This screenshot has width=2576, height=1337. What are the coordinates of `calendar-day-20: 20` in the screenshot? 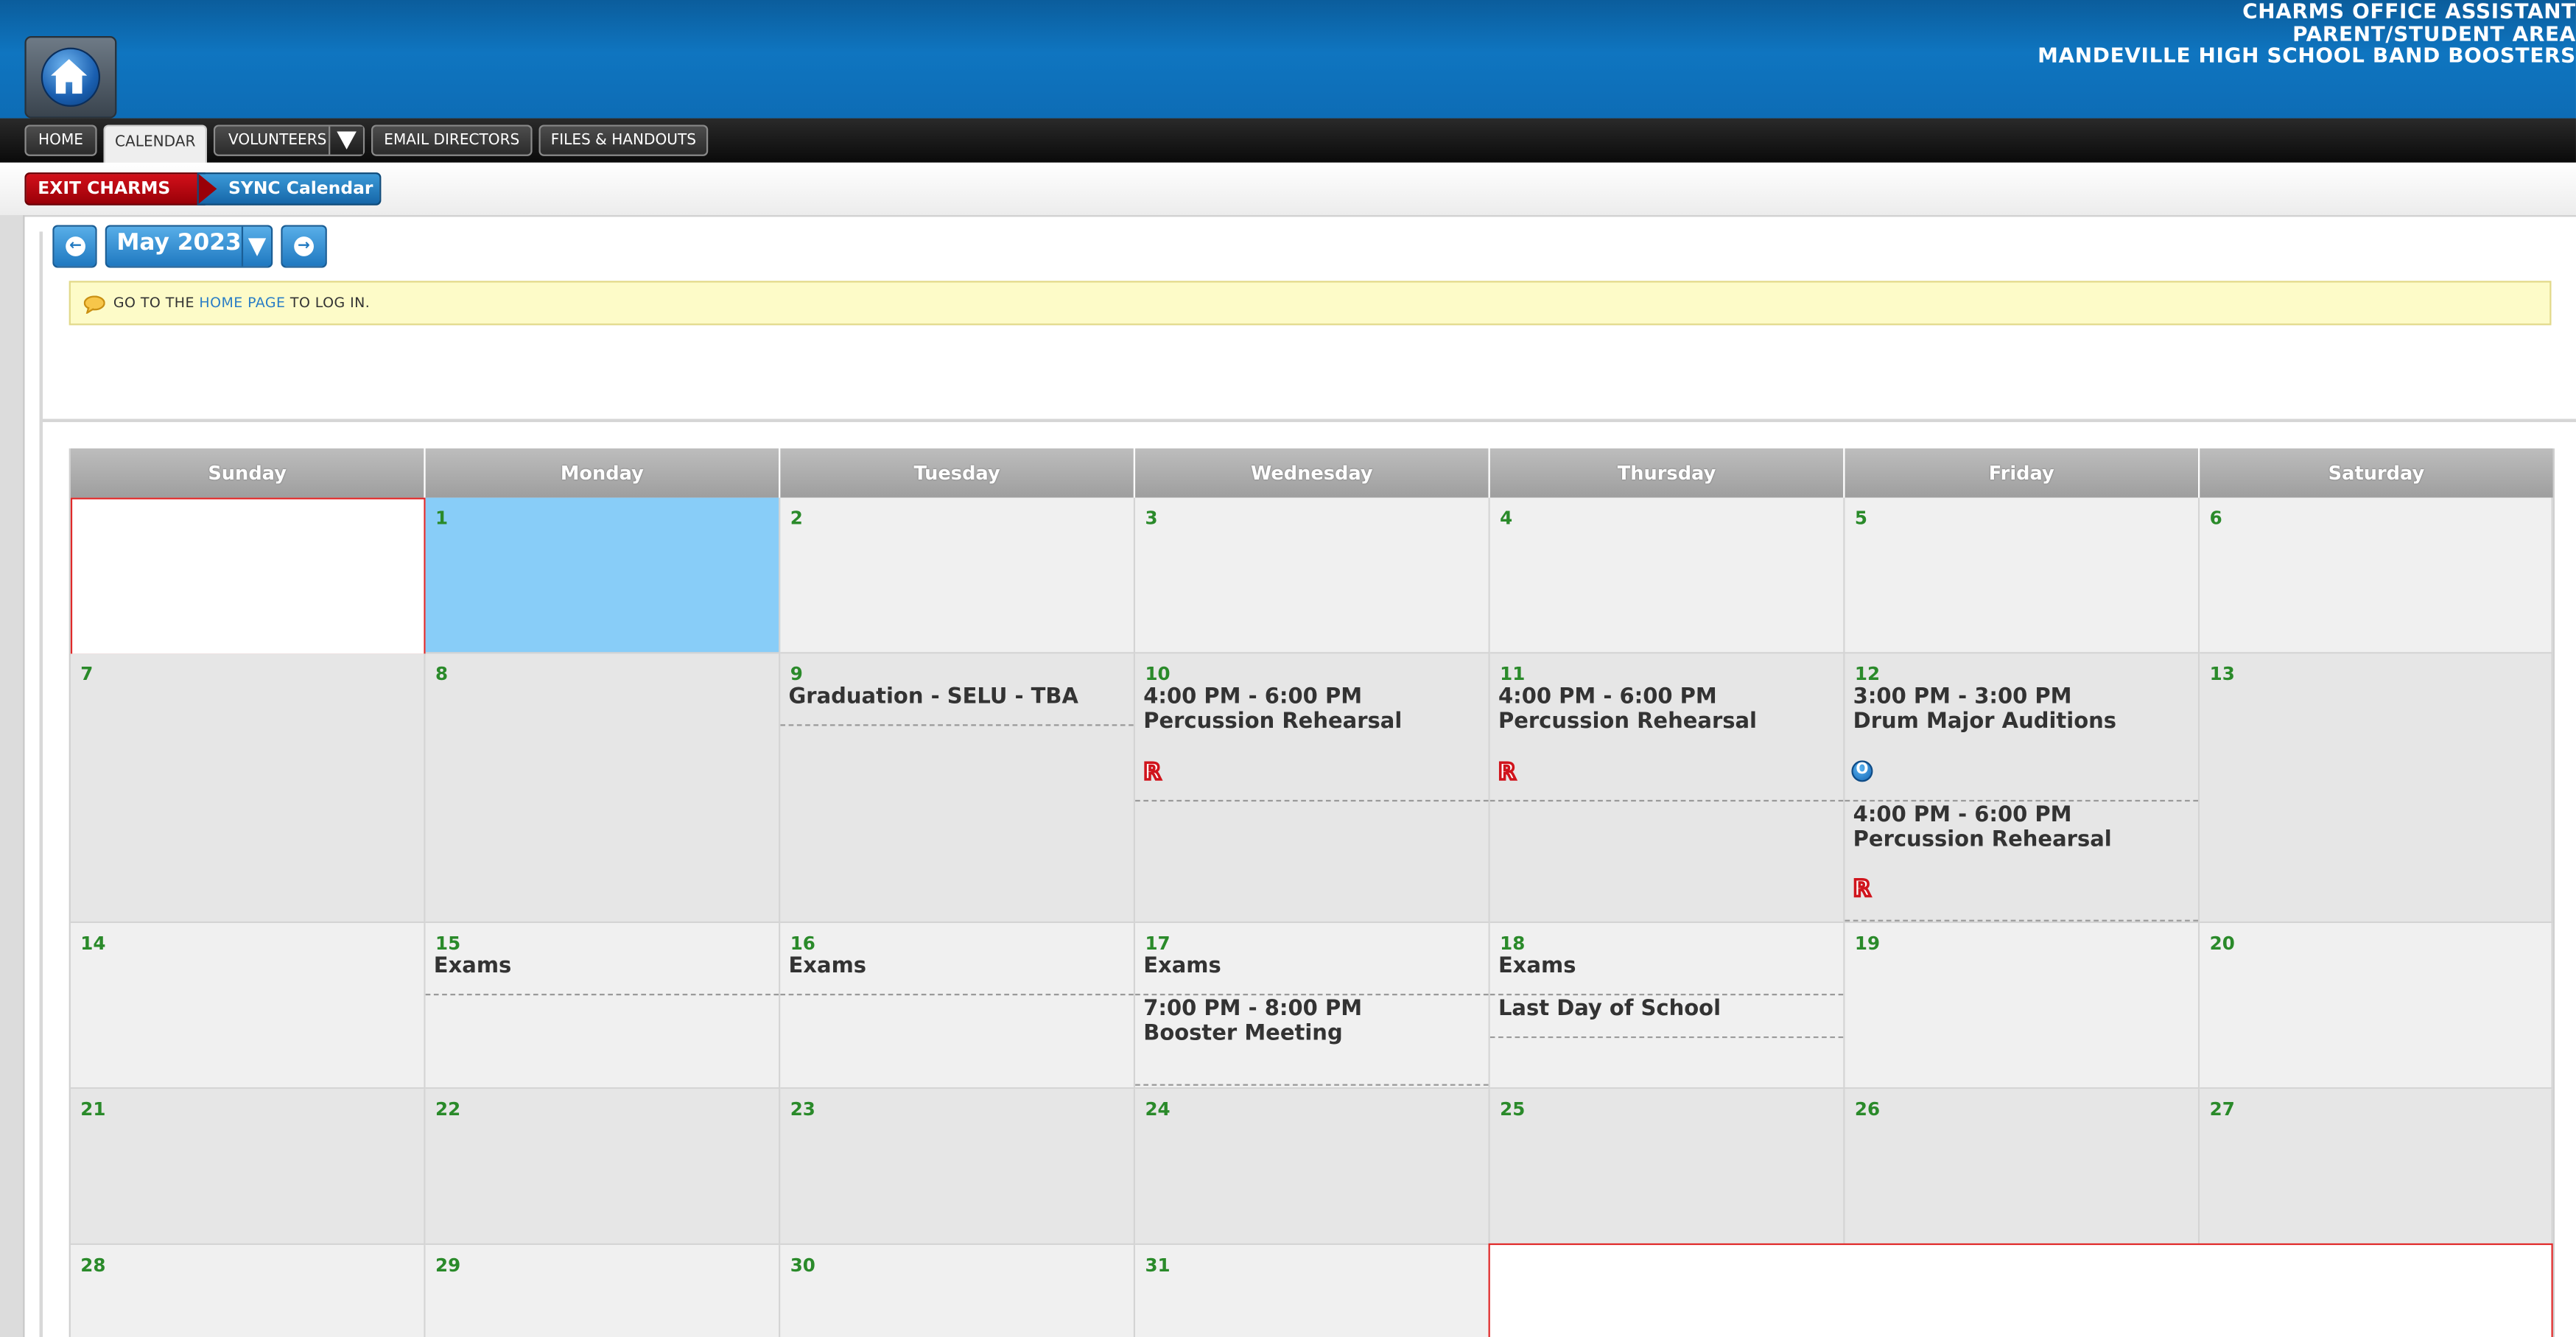 It's located at (2376, 1006).